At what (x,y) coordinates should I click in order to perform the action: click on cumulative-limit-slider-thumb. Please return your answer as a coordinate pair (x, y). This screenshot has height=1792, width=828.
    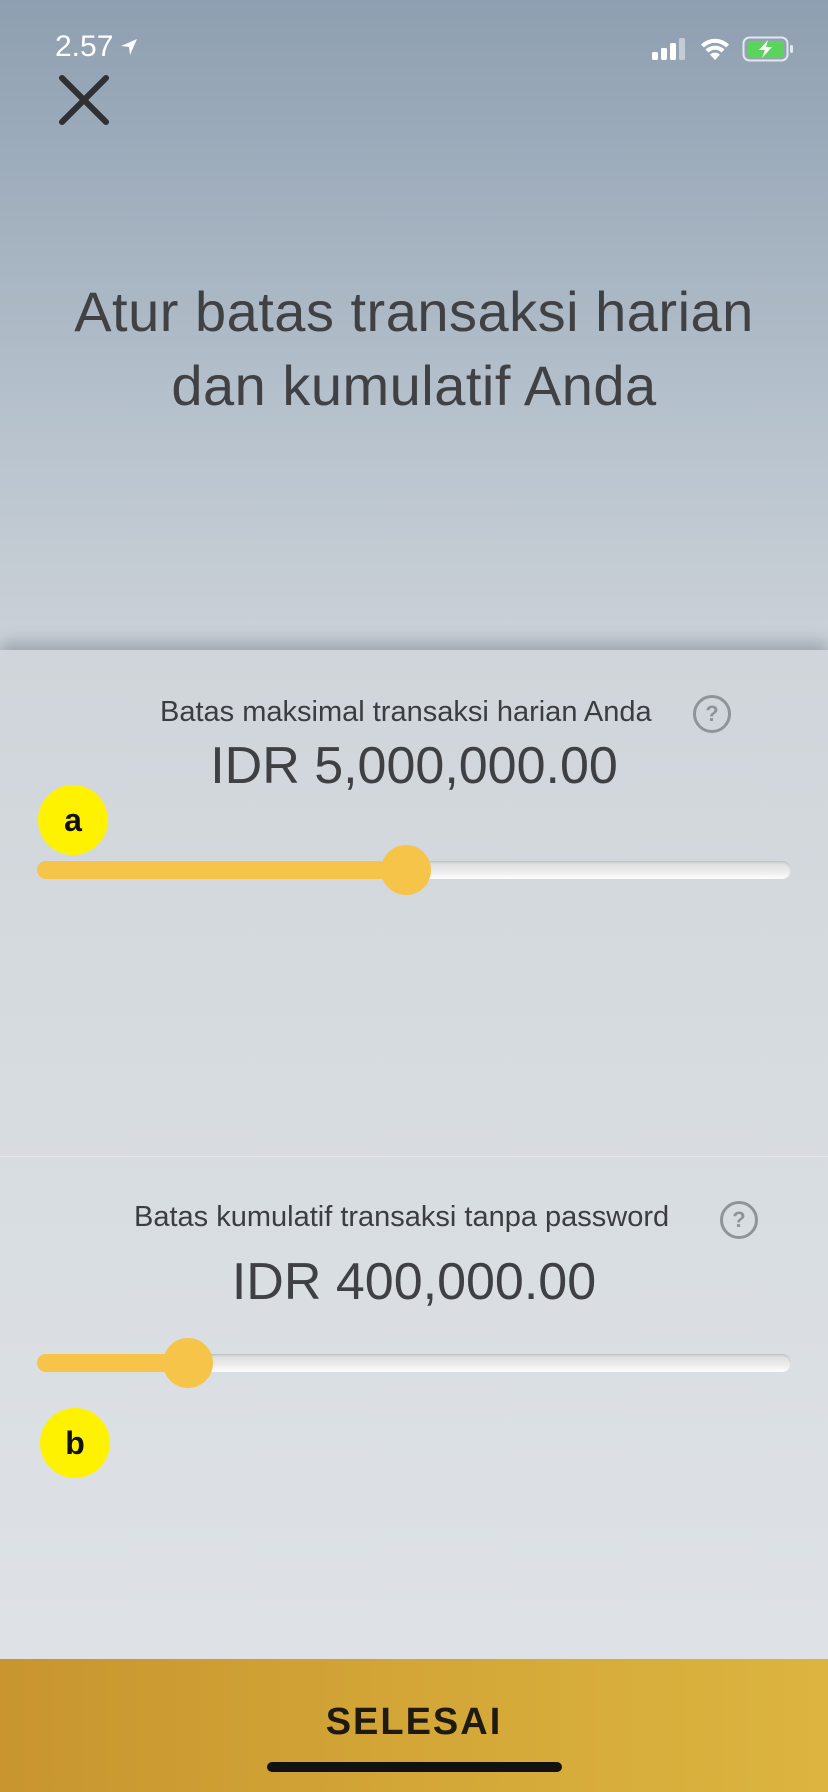
    Looking at the image, I should click on (187, 1363).